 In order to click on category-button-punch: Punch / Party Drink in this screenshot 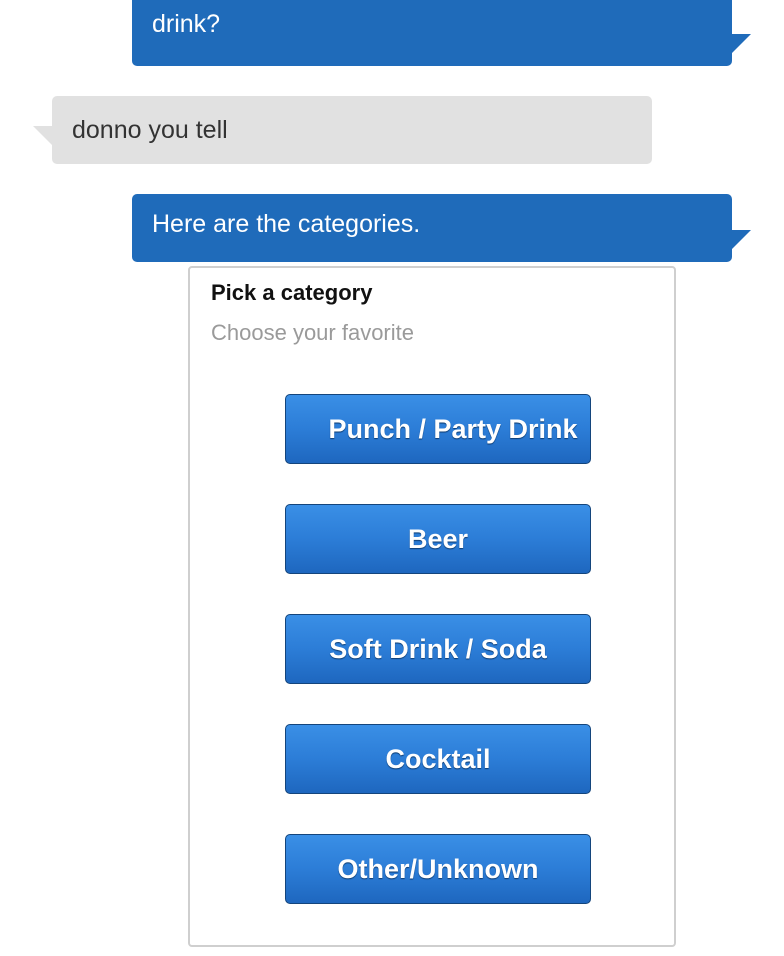, I will do `click(438, 429)`.